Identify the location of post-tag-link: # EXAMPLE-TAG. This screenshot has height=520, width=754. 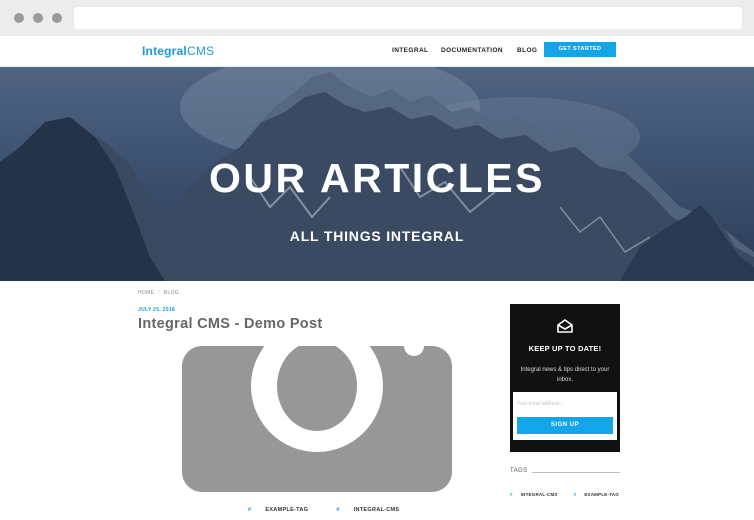
(285, 510).